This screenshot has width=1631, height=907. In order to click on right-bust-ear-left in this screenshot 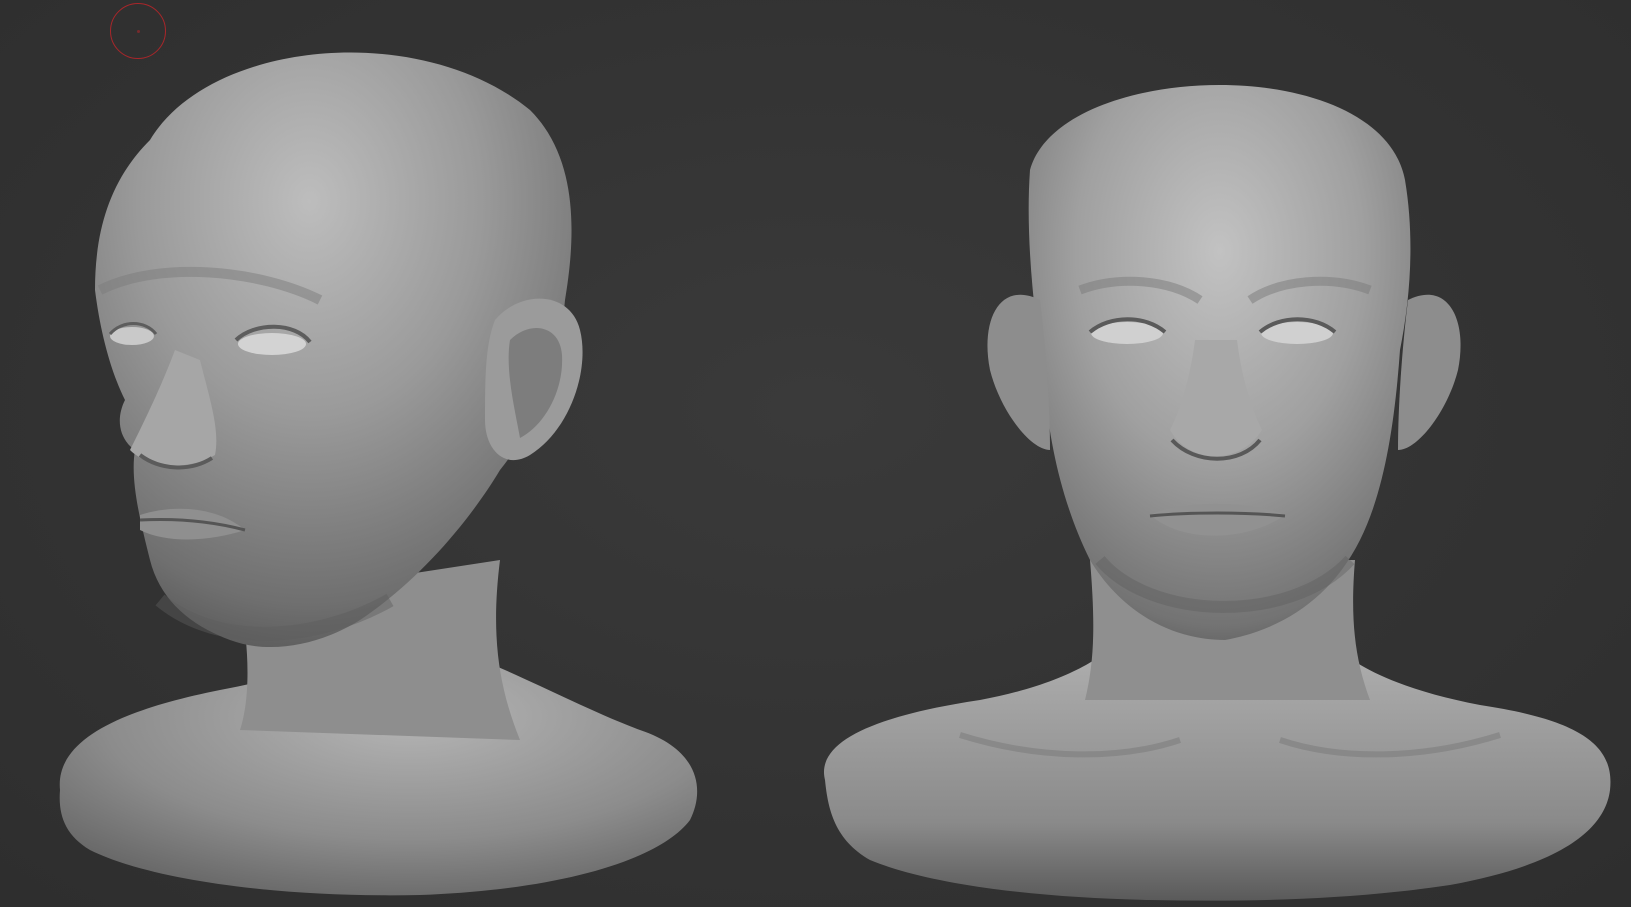, I will do `click(1018, 372)`.